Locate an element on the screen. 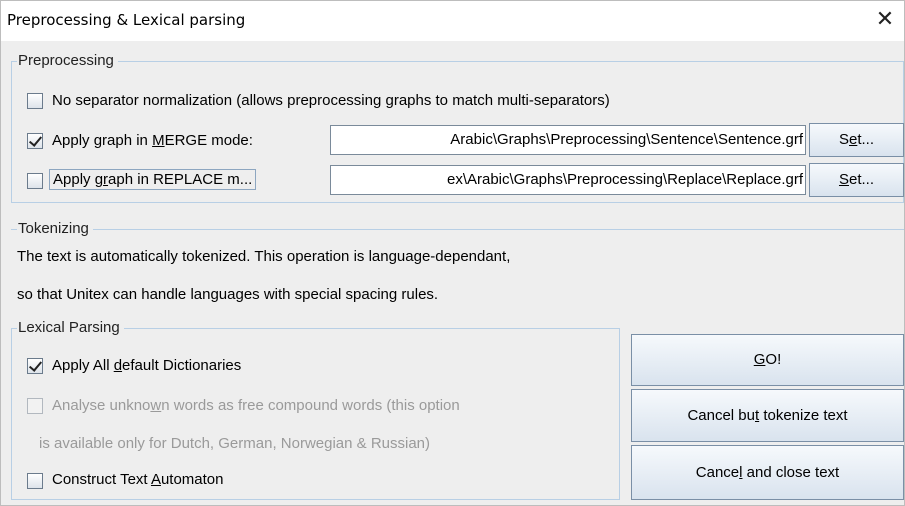 This screenshot has height=506, width=905. cancel-tokenize-button: Cancel but tokenize text is located at coordinates (767, 415).